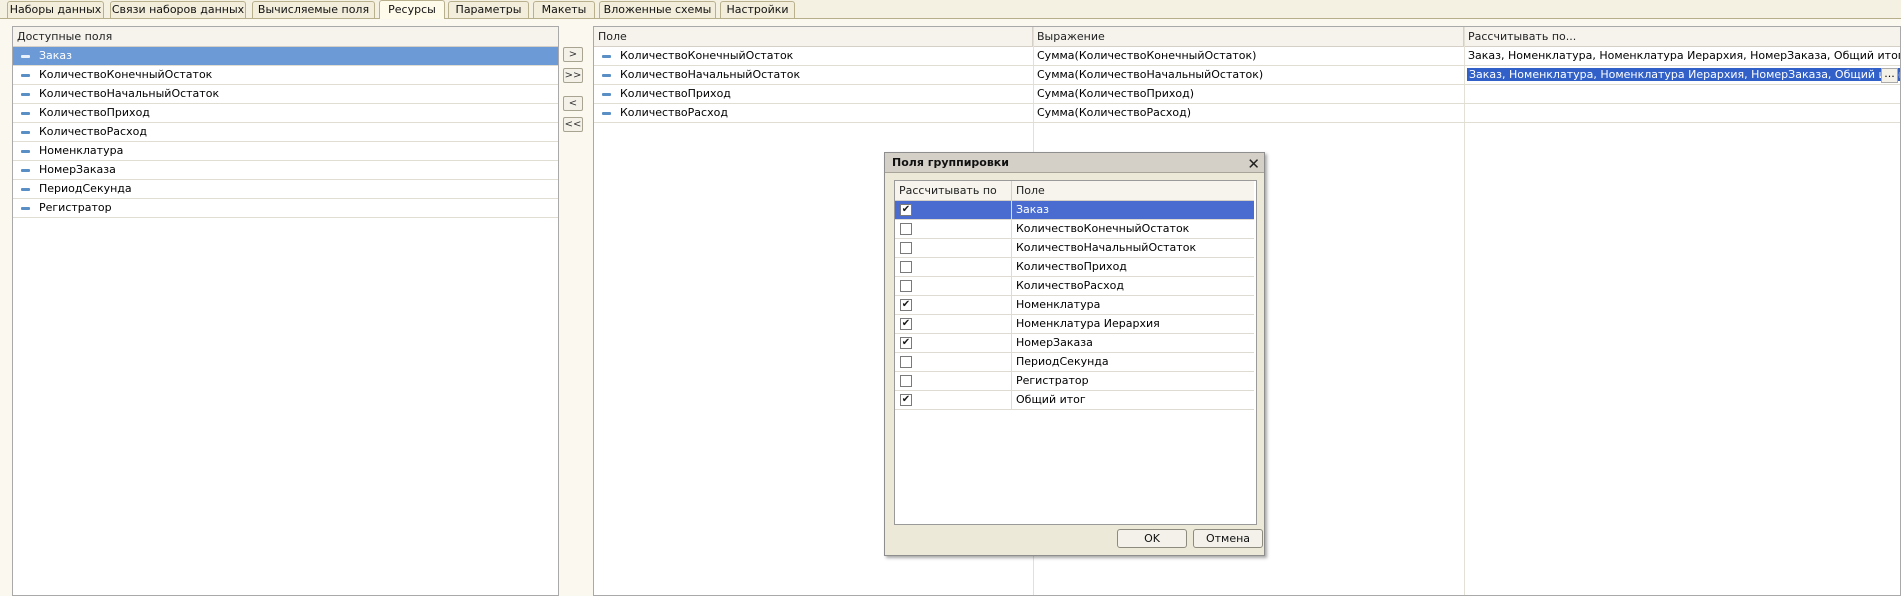  What do you see at coordinates (1247, 94) in the screenshot?
I see `table-row: КоличествоПриход Сумма(КоличествоПриход)` at bounding box center [1247, 94].